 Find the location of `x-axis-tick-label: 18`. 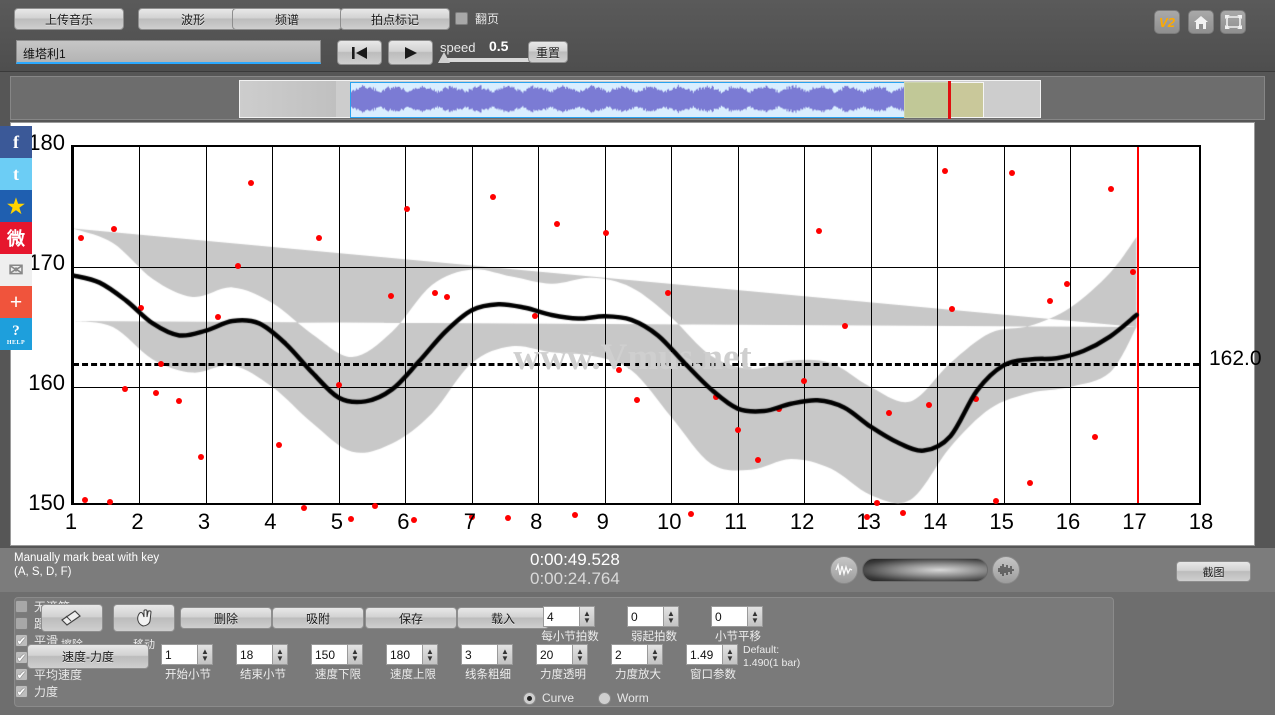

x-axis-tick-label: 18 is located at coordinates (1201, 521).